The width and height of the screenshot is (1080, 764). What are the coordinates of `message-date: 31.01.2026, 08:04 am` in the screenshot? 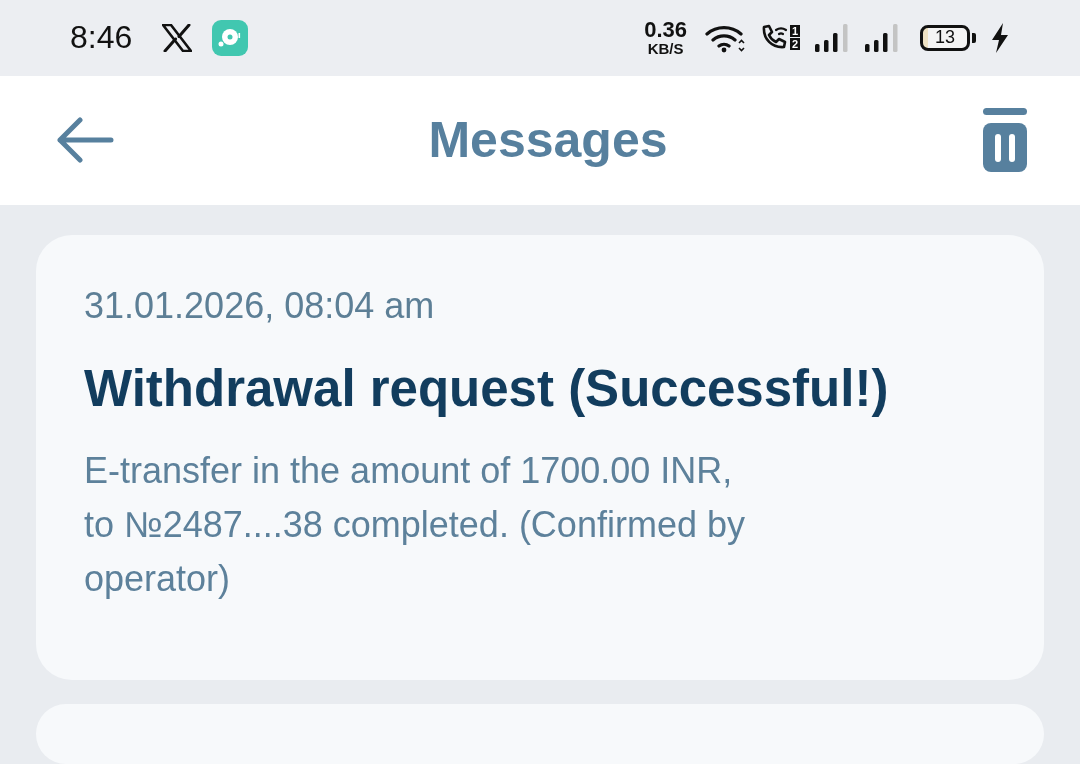 It's located at (260, 306).